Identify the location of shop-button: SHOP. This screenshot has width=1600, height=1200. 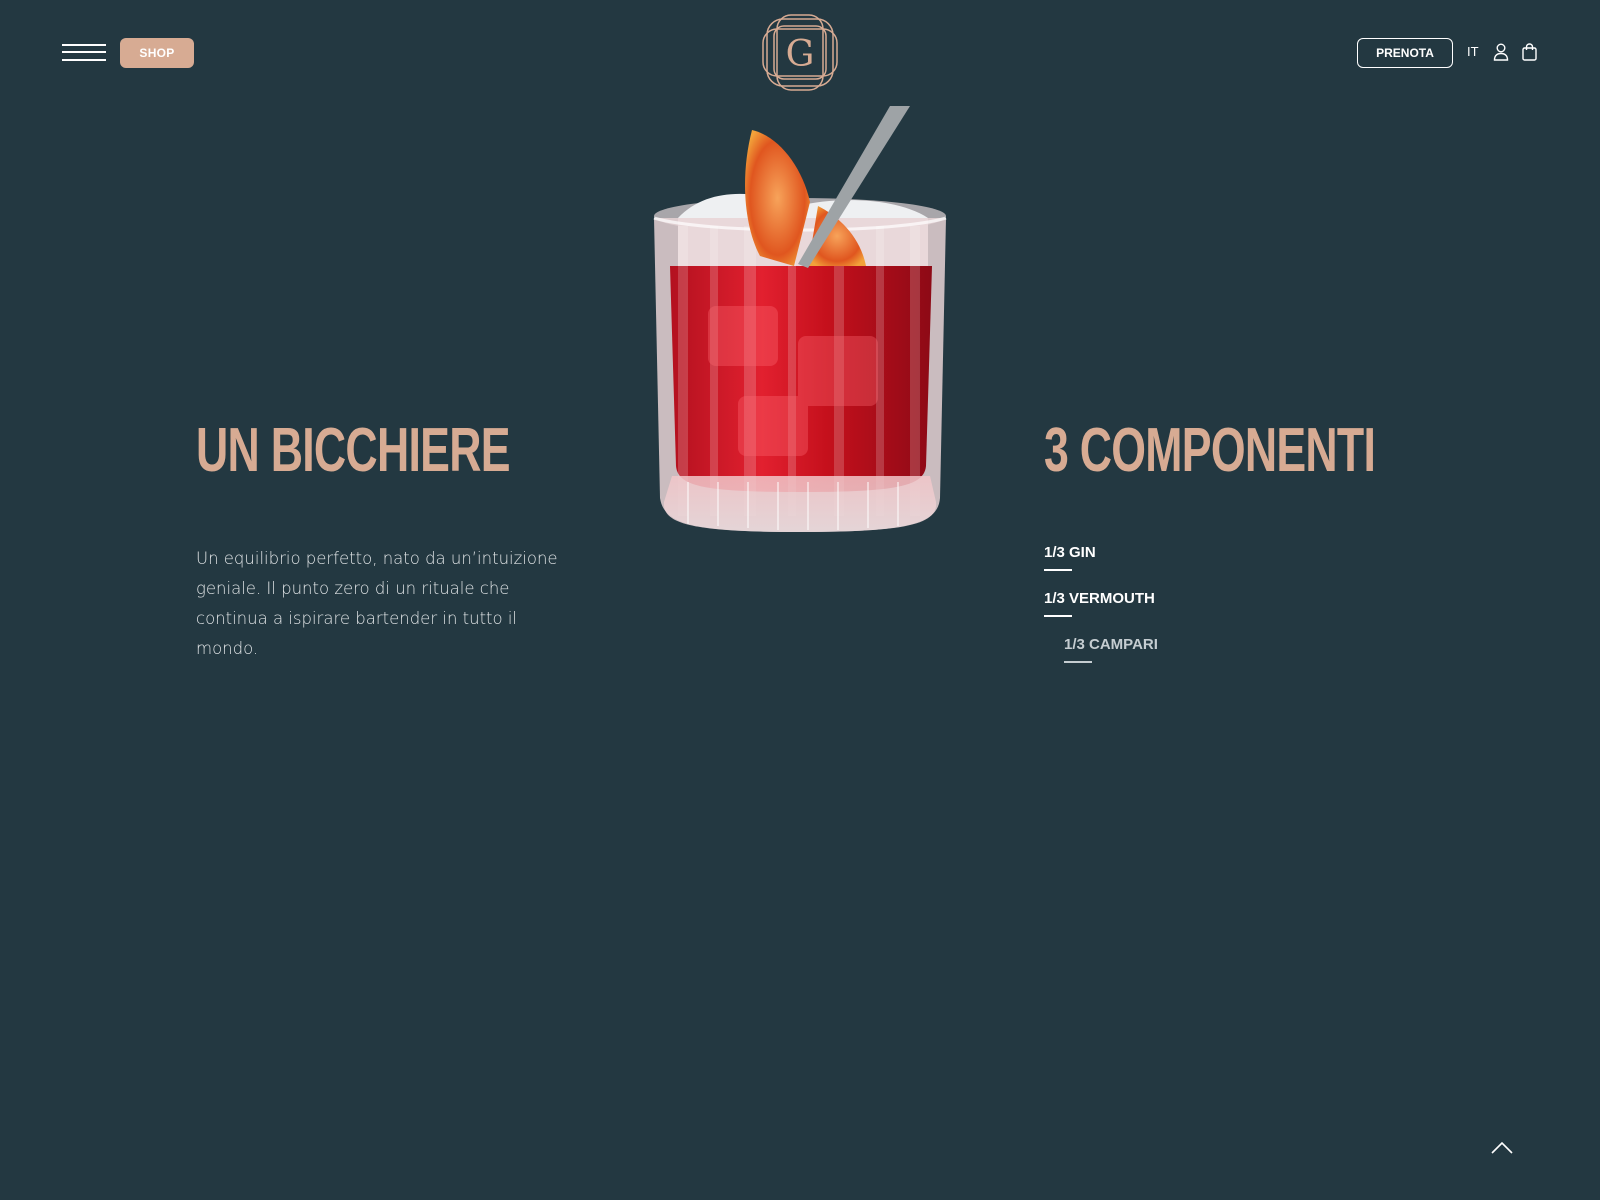
(157, 53).